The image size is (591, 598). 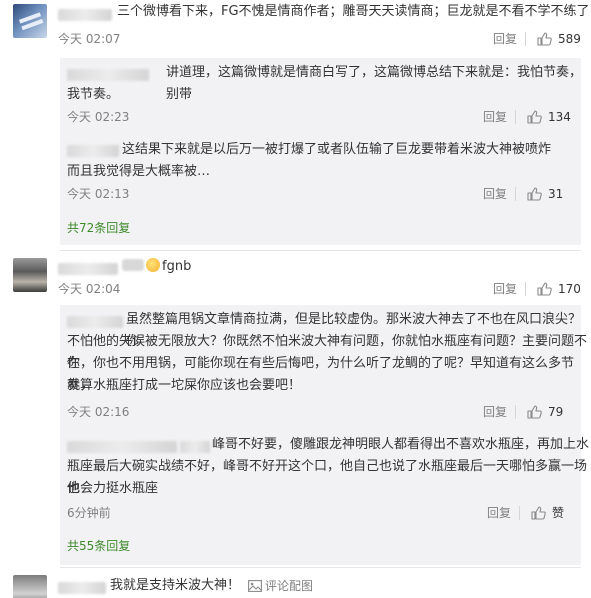 What do you see at coordinates (545, 194) in the screenshot?
I see `like-button: 31` at bounding box center [545, 194].